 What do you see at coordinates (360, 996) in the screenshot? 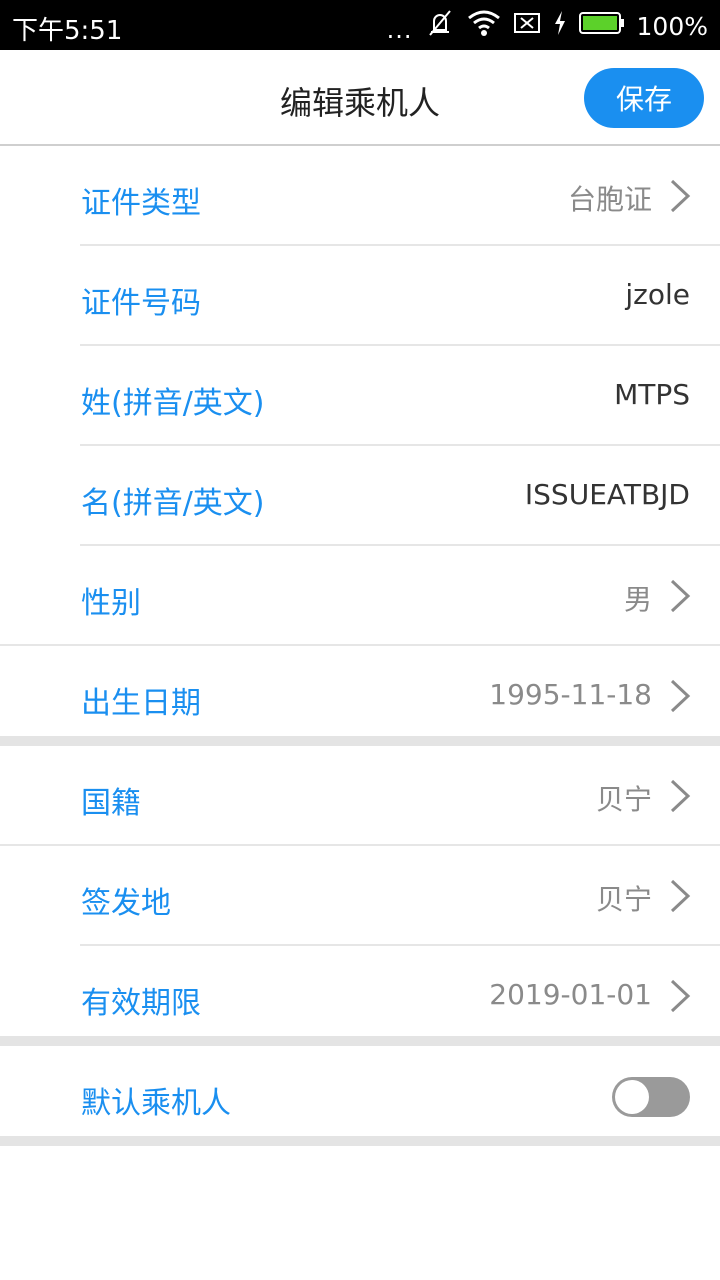
I see `row-expiry: 有效期限 2019-01-01` at bounding box center [360, 996].